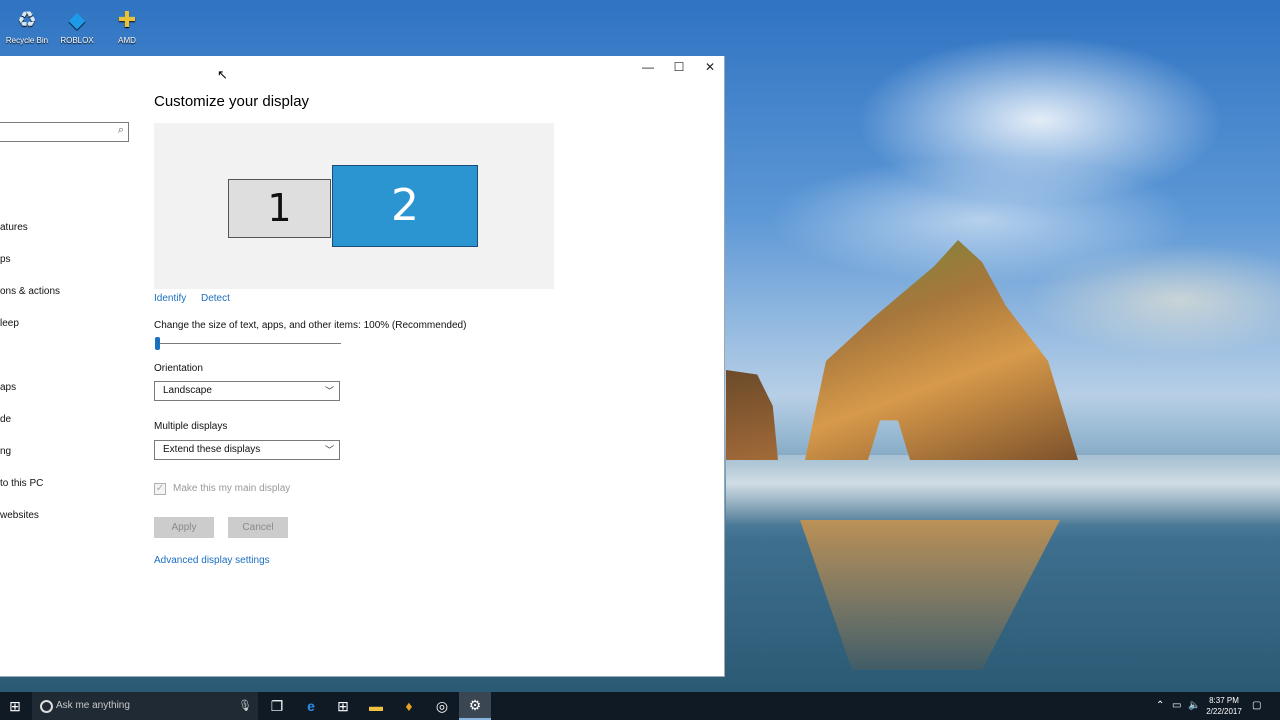 The width and height of the screenshot is (1280, 720). I want to click on desktop-icon-amd: ✚ AMD, so click(127, 25).